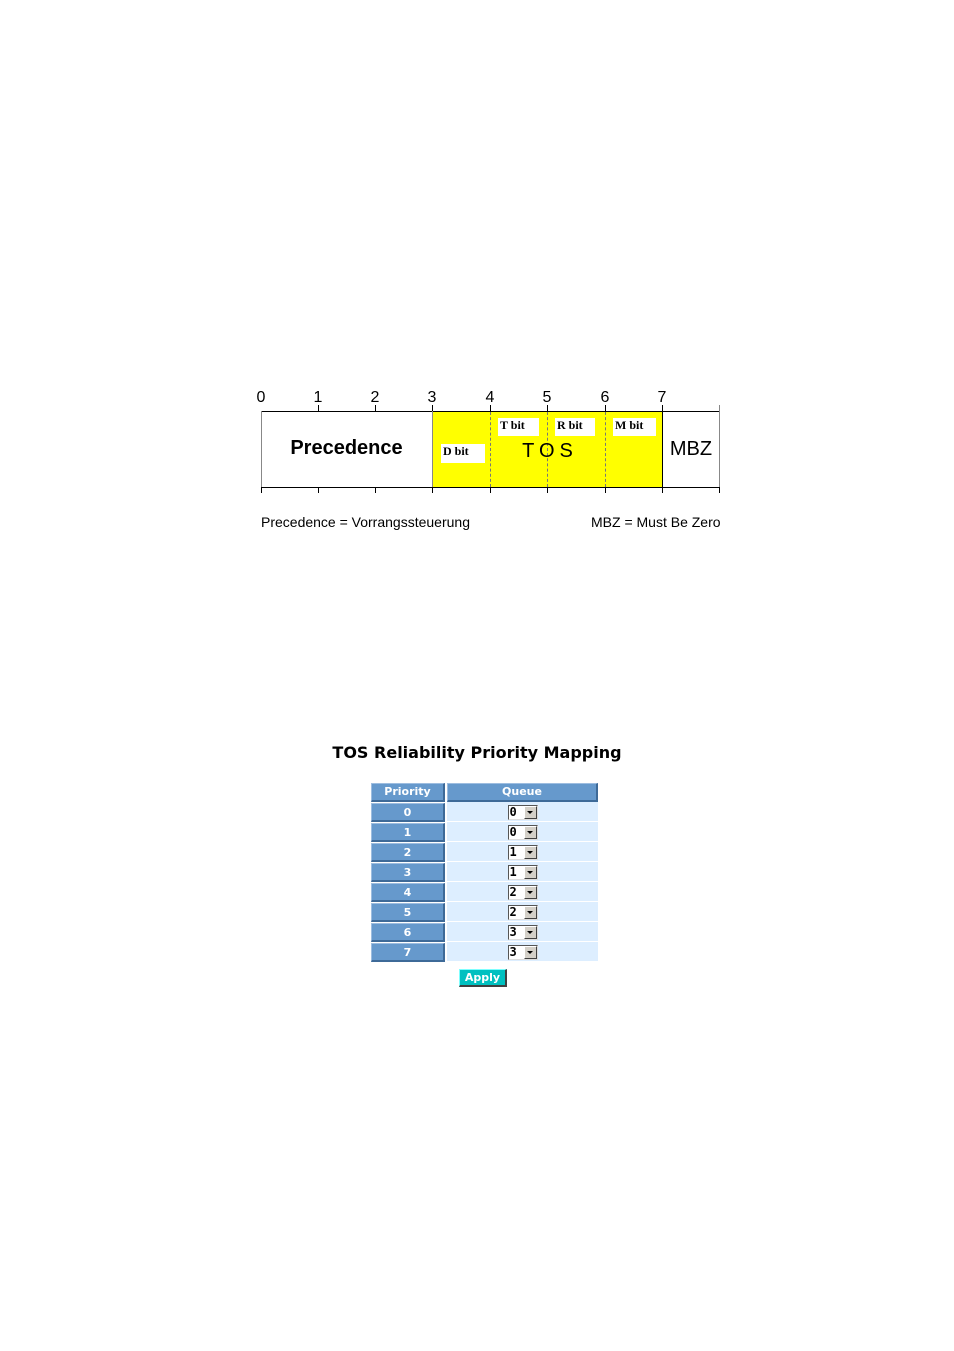 The height and width of the screenshot is (1351, 954). I want to click on table-row: 1 0, so click(484, 832).